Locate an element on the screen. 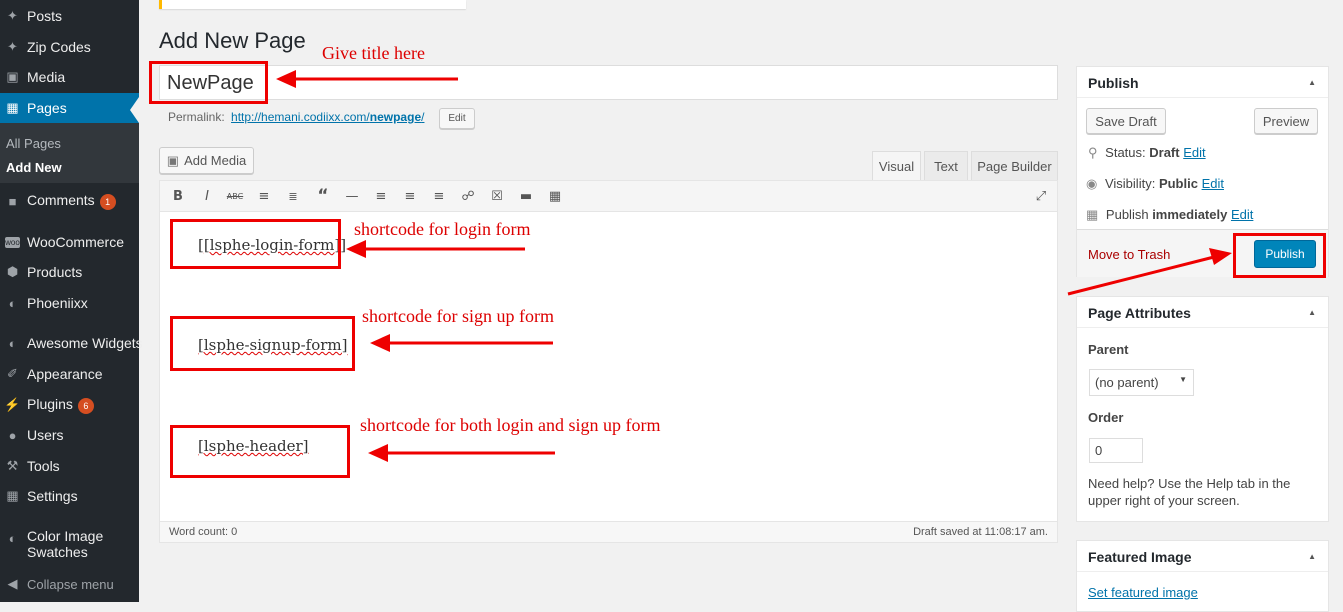 The width and height of the screenshot is (1343, 612). align-right-icon: ≡ is located at coordinates (439, 196).